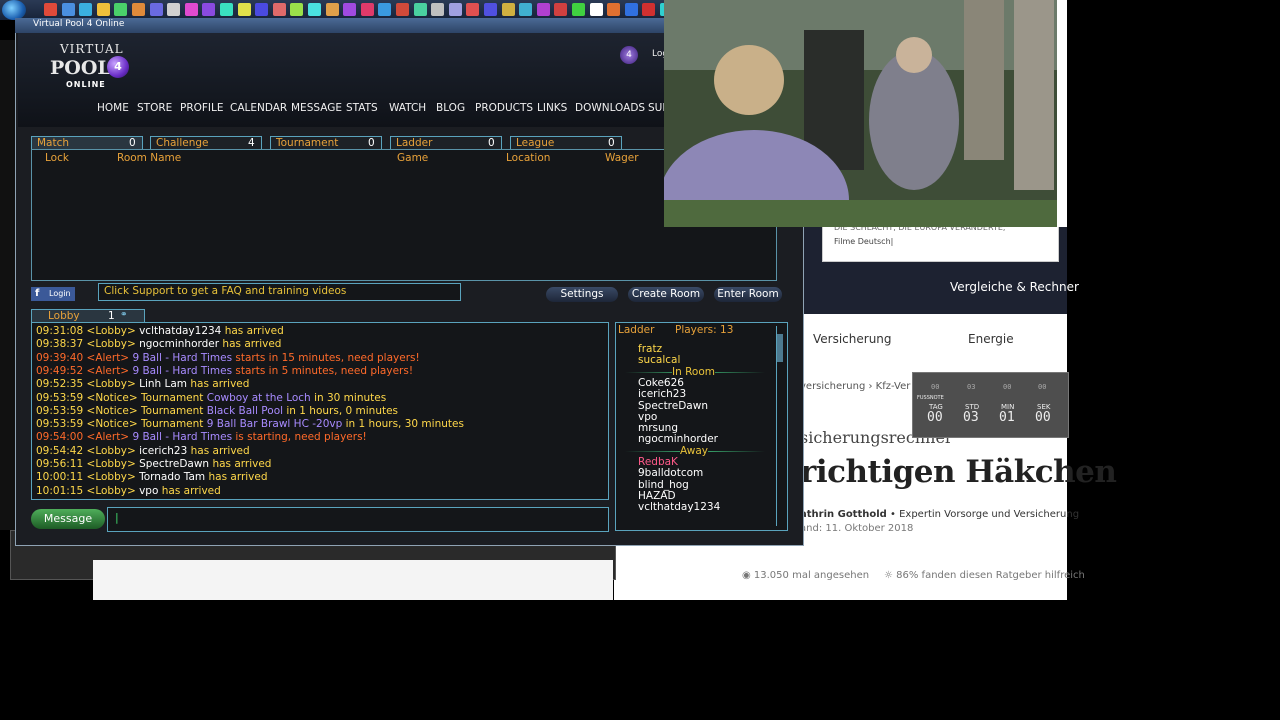 The width and height of the screenshot is (1280, 720). Describe the element at coordinates (57, 158) in the screenshot. I see `col-lock: Lock` at that location.